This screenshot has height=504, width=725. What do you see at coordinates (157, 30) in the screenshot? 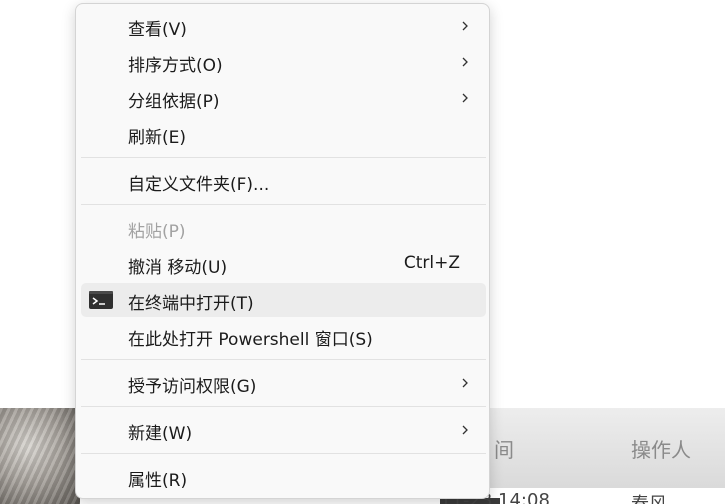
I see `menu-item-label: 查看(V)` at bounding box center [157, 30].